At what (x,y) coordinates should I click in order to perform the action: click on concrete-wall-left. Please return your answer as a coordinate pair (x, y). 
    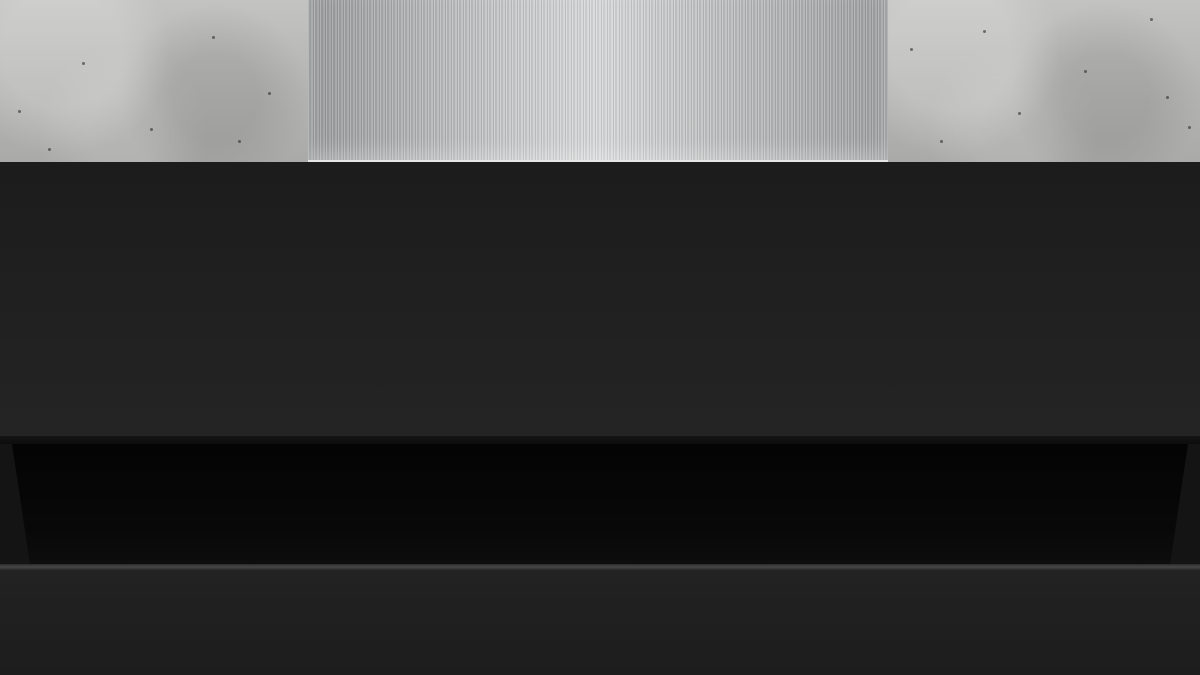
    Looking at the image, I should click on (154, 81).